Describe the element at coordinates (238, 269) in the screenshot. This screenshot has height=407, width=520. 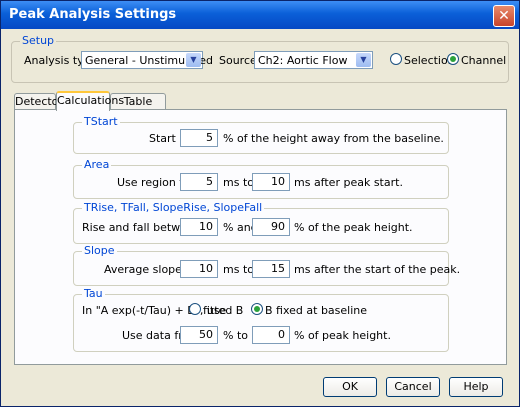
I see `slope-mid-label: ms to` at that location.